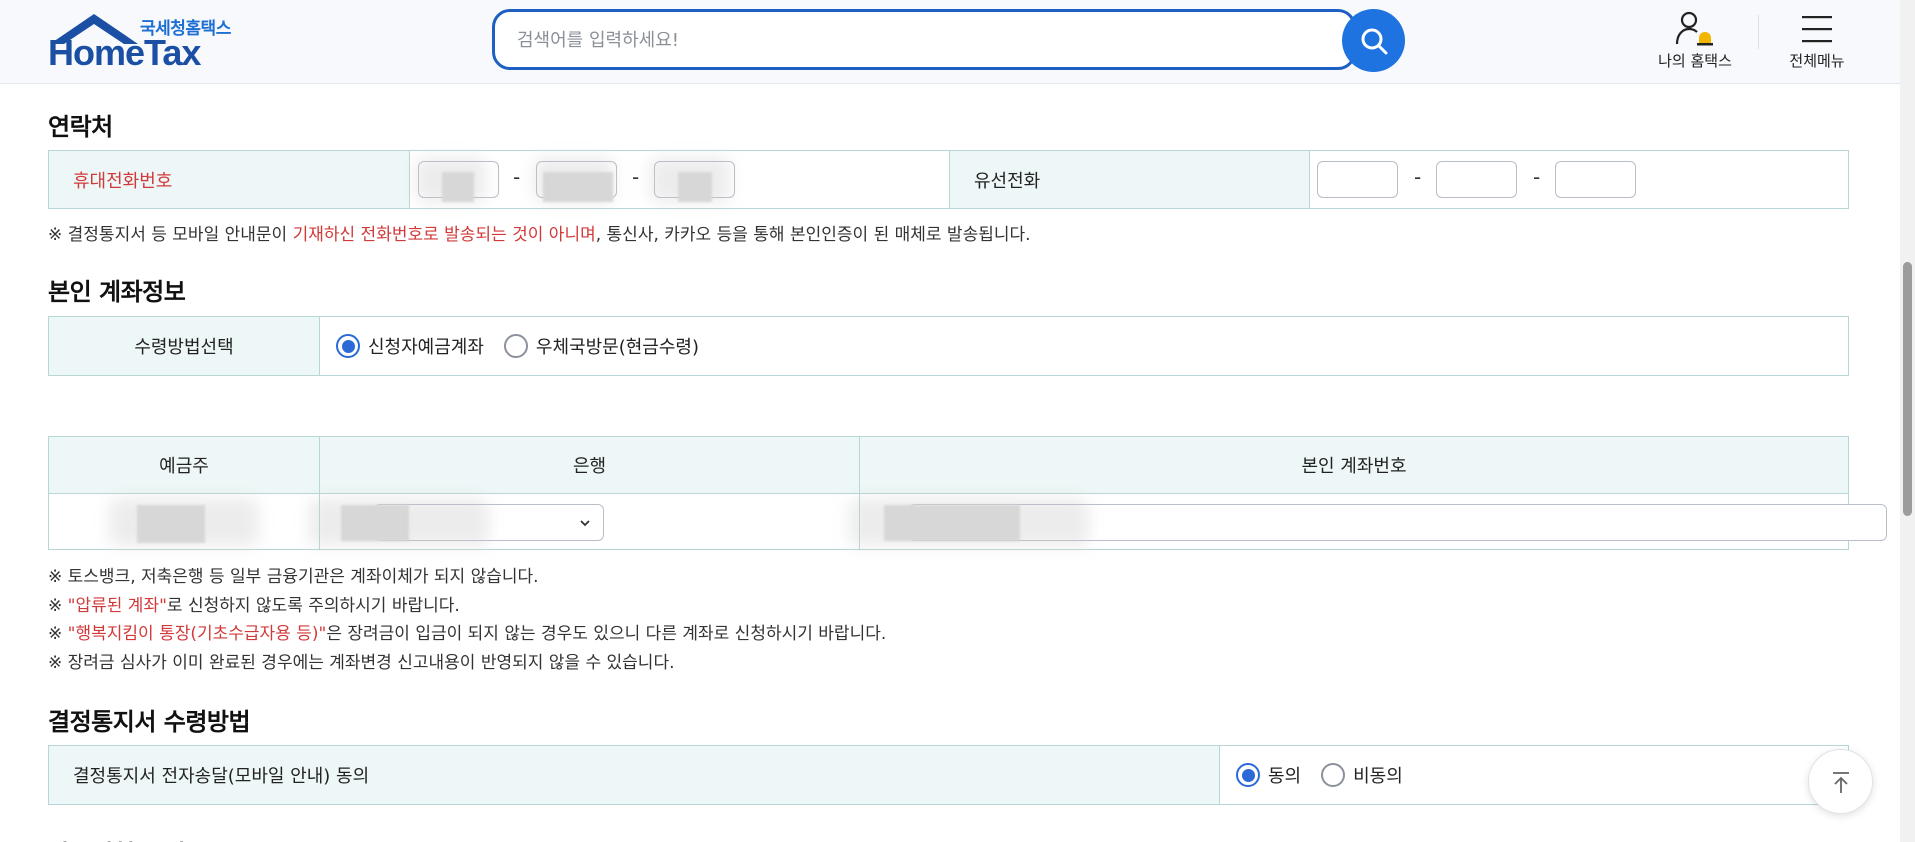 This screenshot has height=842, width=1915. Describe the element at coordinates (117, 838) in the screenshot. I see `next-section-title: 자동신청 동의` at that location.